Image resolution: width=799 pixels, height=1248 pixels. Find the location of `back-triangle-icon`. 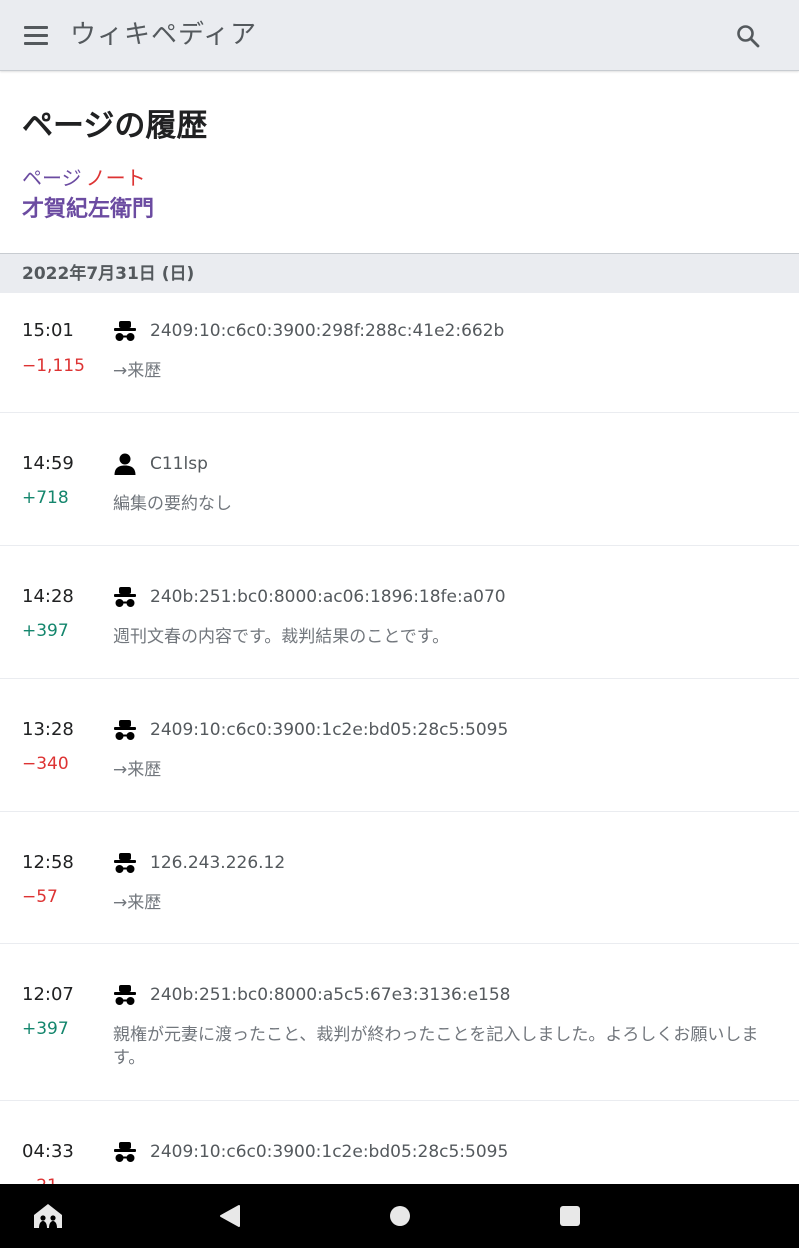

back-triangle-icon is located at coordinates (230, 1216).